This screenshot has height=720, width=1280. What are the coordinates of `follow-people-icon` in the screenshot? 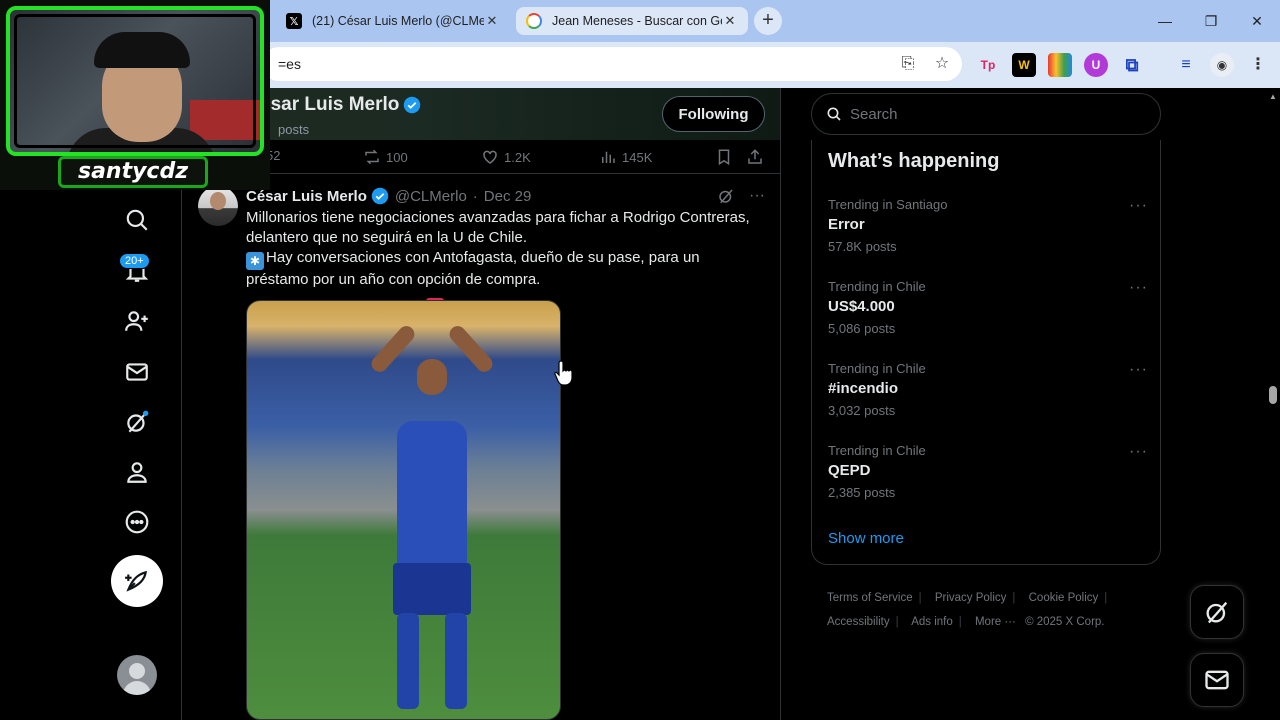 It's located at (137, 321).